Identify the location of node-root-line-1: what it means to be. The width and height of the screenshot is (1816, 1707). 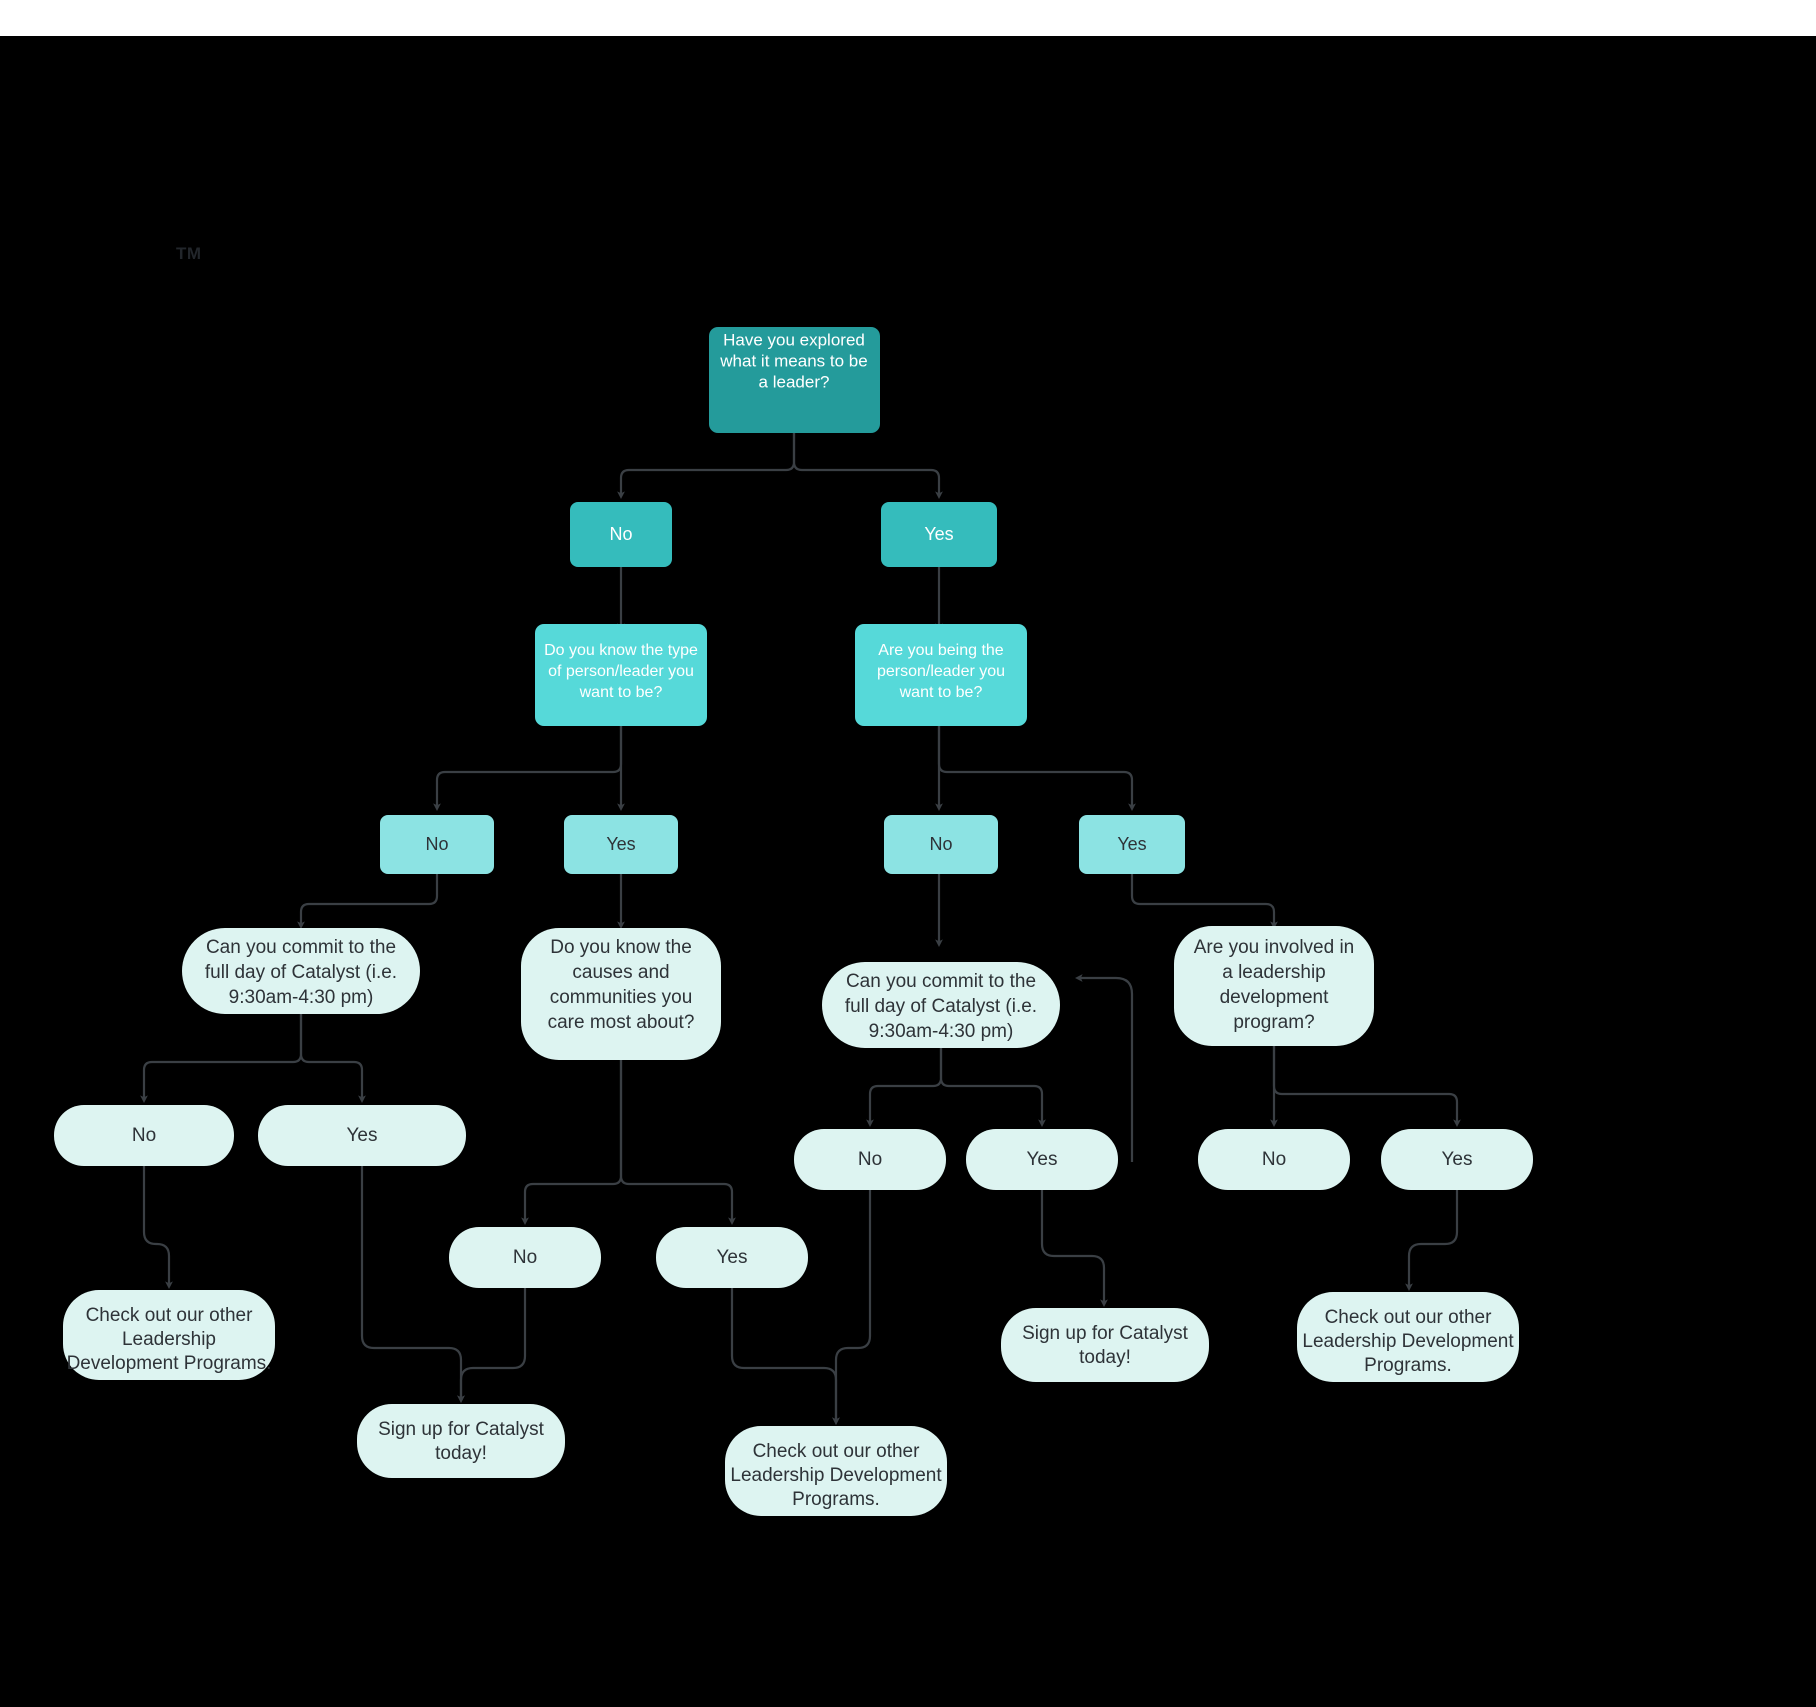
(793, 360).